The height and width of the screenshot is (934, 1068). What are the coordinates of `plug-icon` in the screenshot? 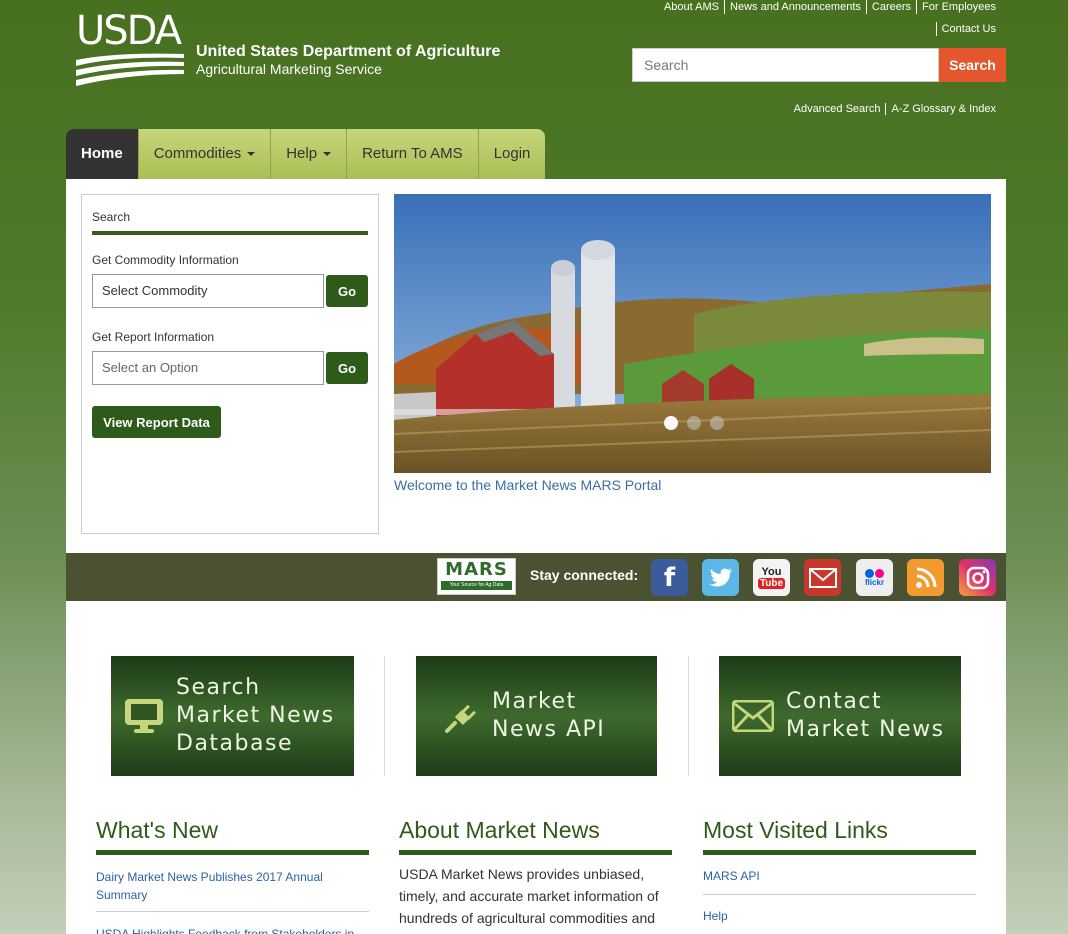 It's located at (460, 718).